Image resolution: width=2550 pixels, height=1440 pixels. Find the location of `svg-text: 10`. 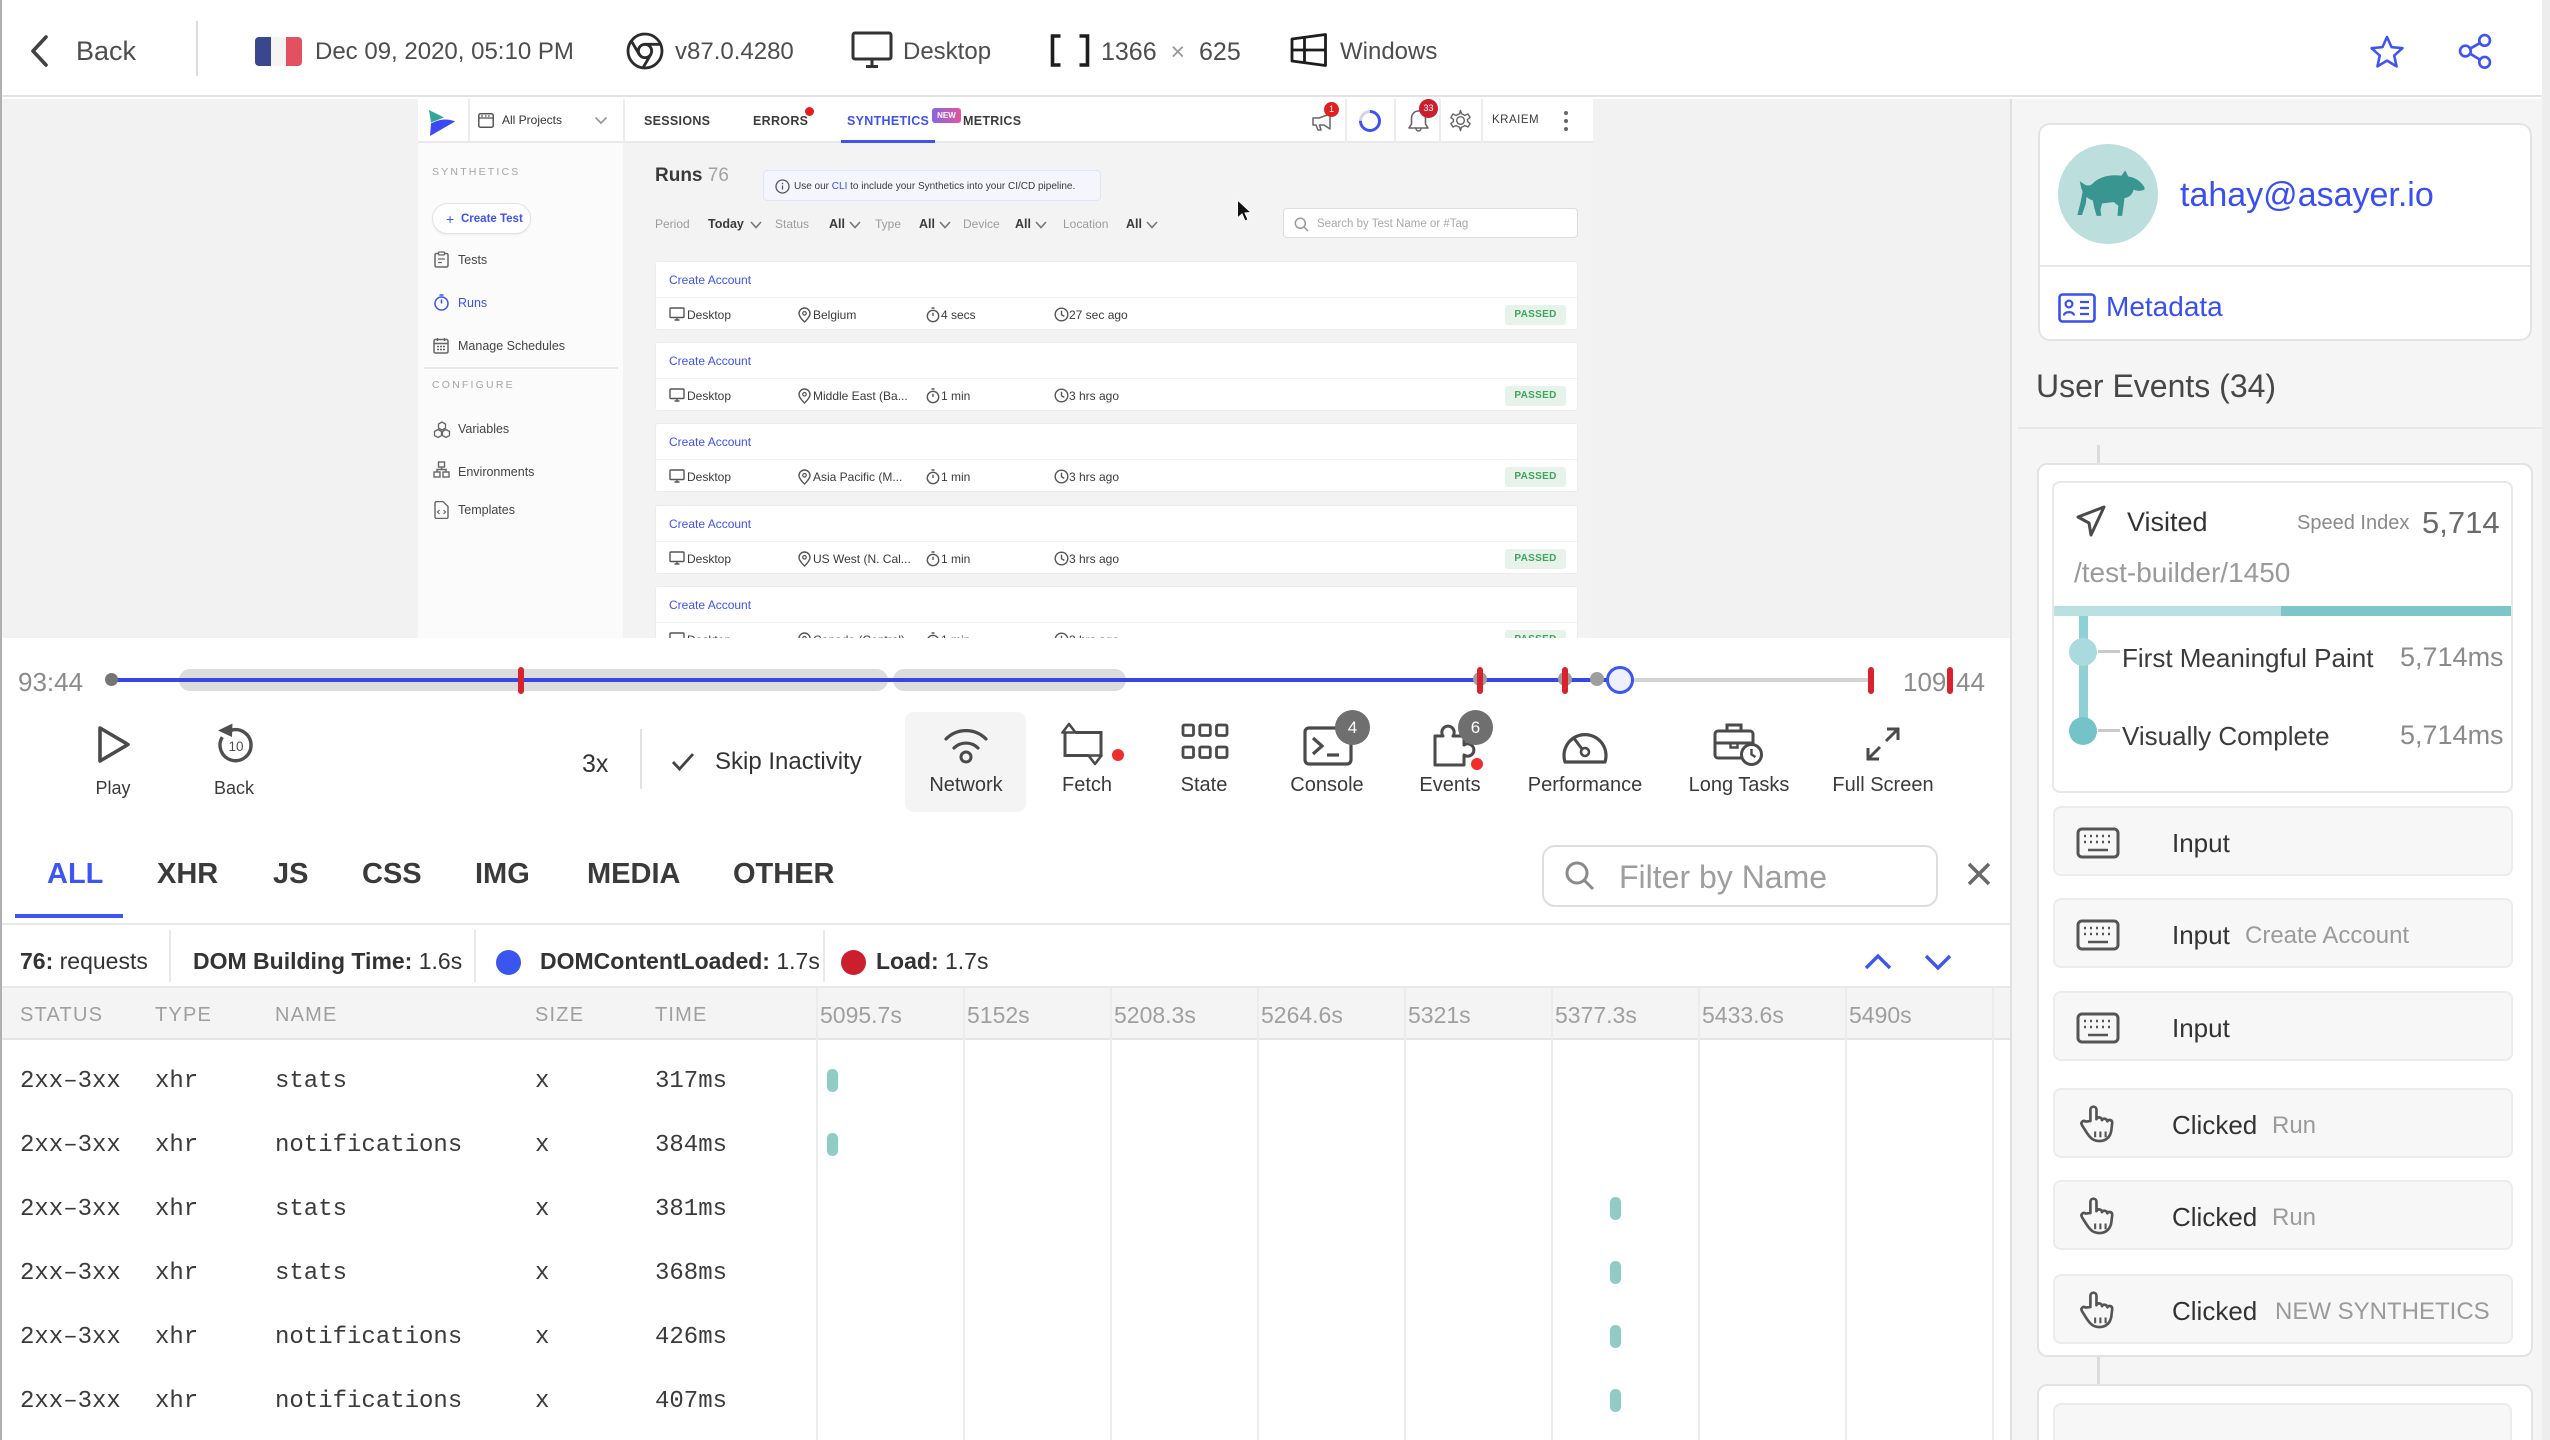

svg-text: 10 is located at coordinates (235, 746).